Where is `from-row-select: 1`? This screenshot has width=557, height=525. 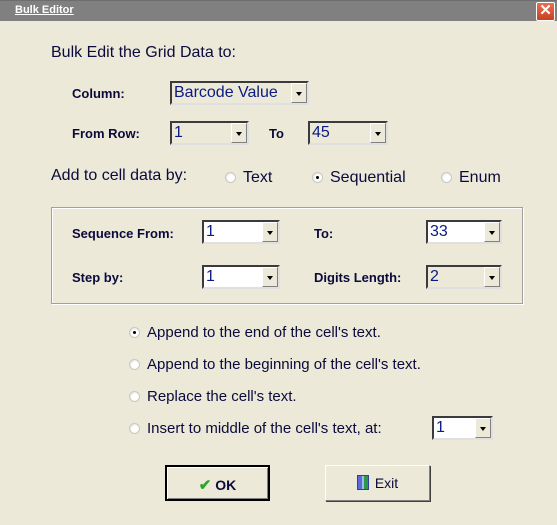 from-row-select: 1 is located at coordinates (209, 133).